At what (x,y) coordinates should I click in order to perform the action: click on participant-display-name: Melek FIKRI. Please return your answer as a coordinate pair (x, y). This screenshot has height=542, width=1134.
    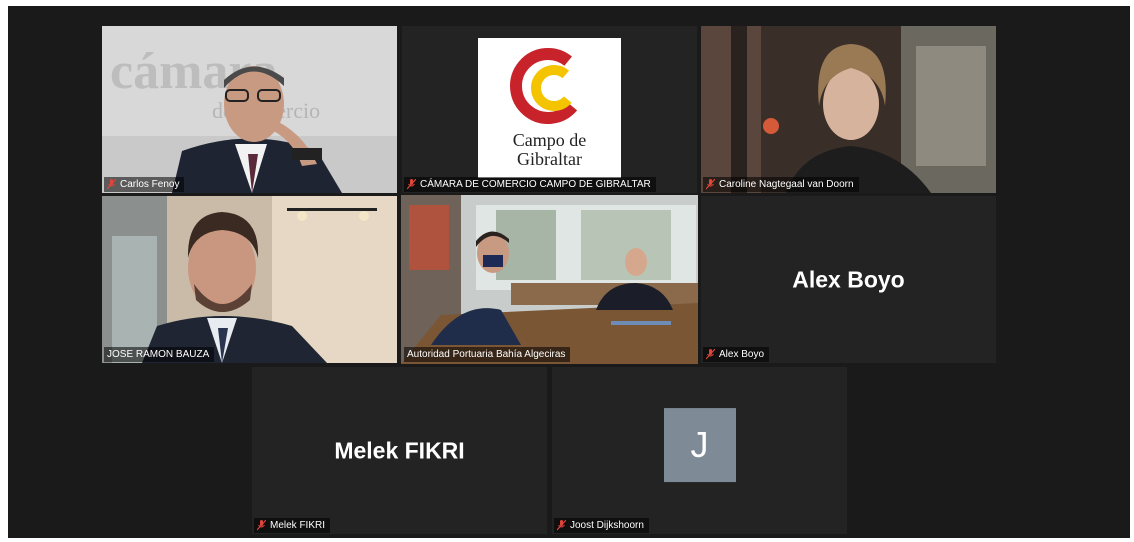
    Looking at the image, I should click on (399, 450).